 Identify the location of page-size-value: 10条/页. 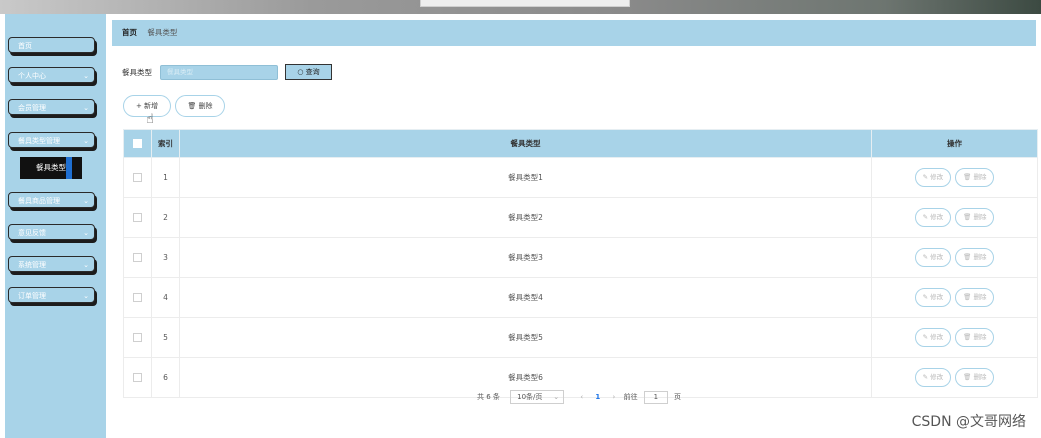
(530, 397).